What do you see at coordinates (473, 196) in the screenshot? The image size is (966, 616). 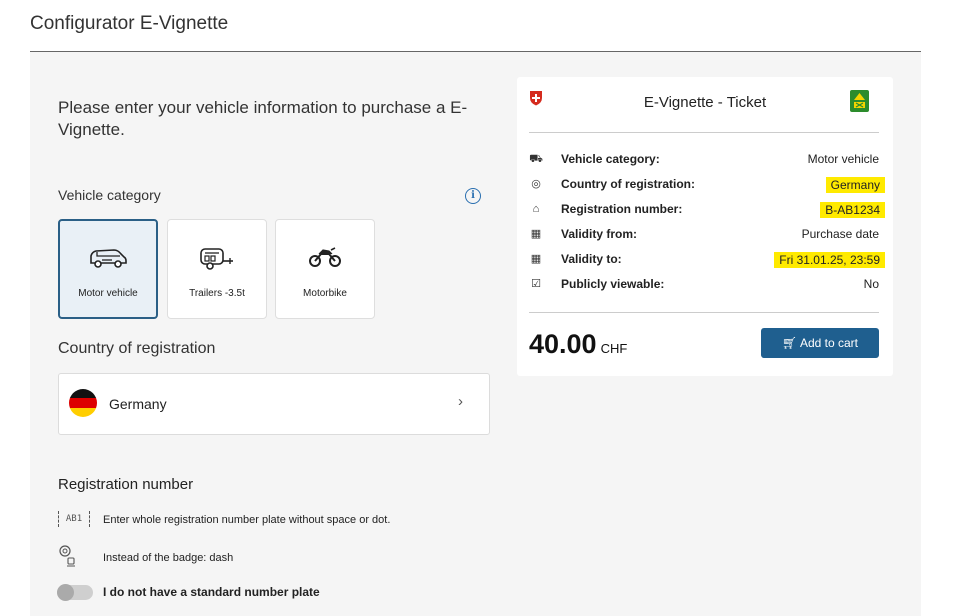 I see `info-icon: i` at bounding box center [473, 196].